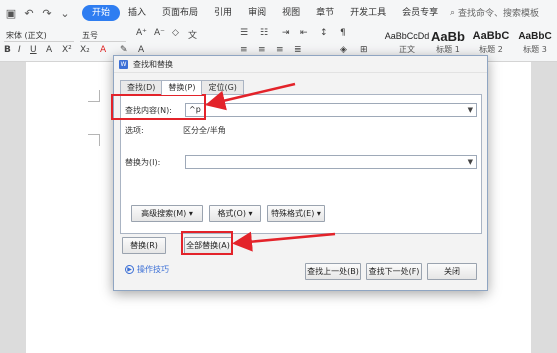  Describe the element at coordinates (65, 13) in the screenshot. I see `dropdown-icon: ⌄` at that location.